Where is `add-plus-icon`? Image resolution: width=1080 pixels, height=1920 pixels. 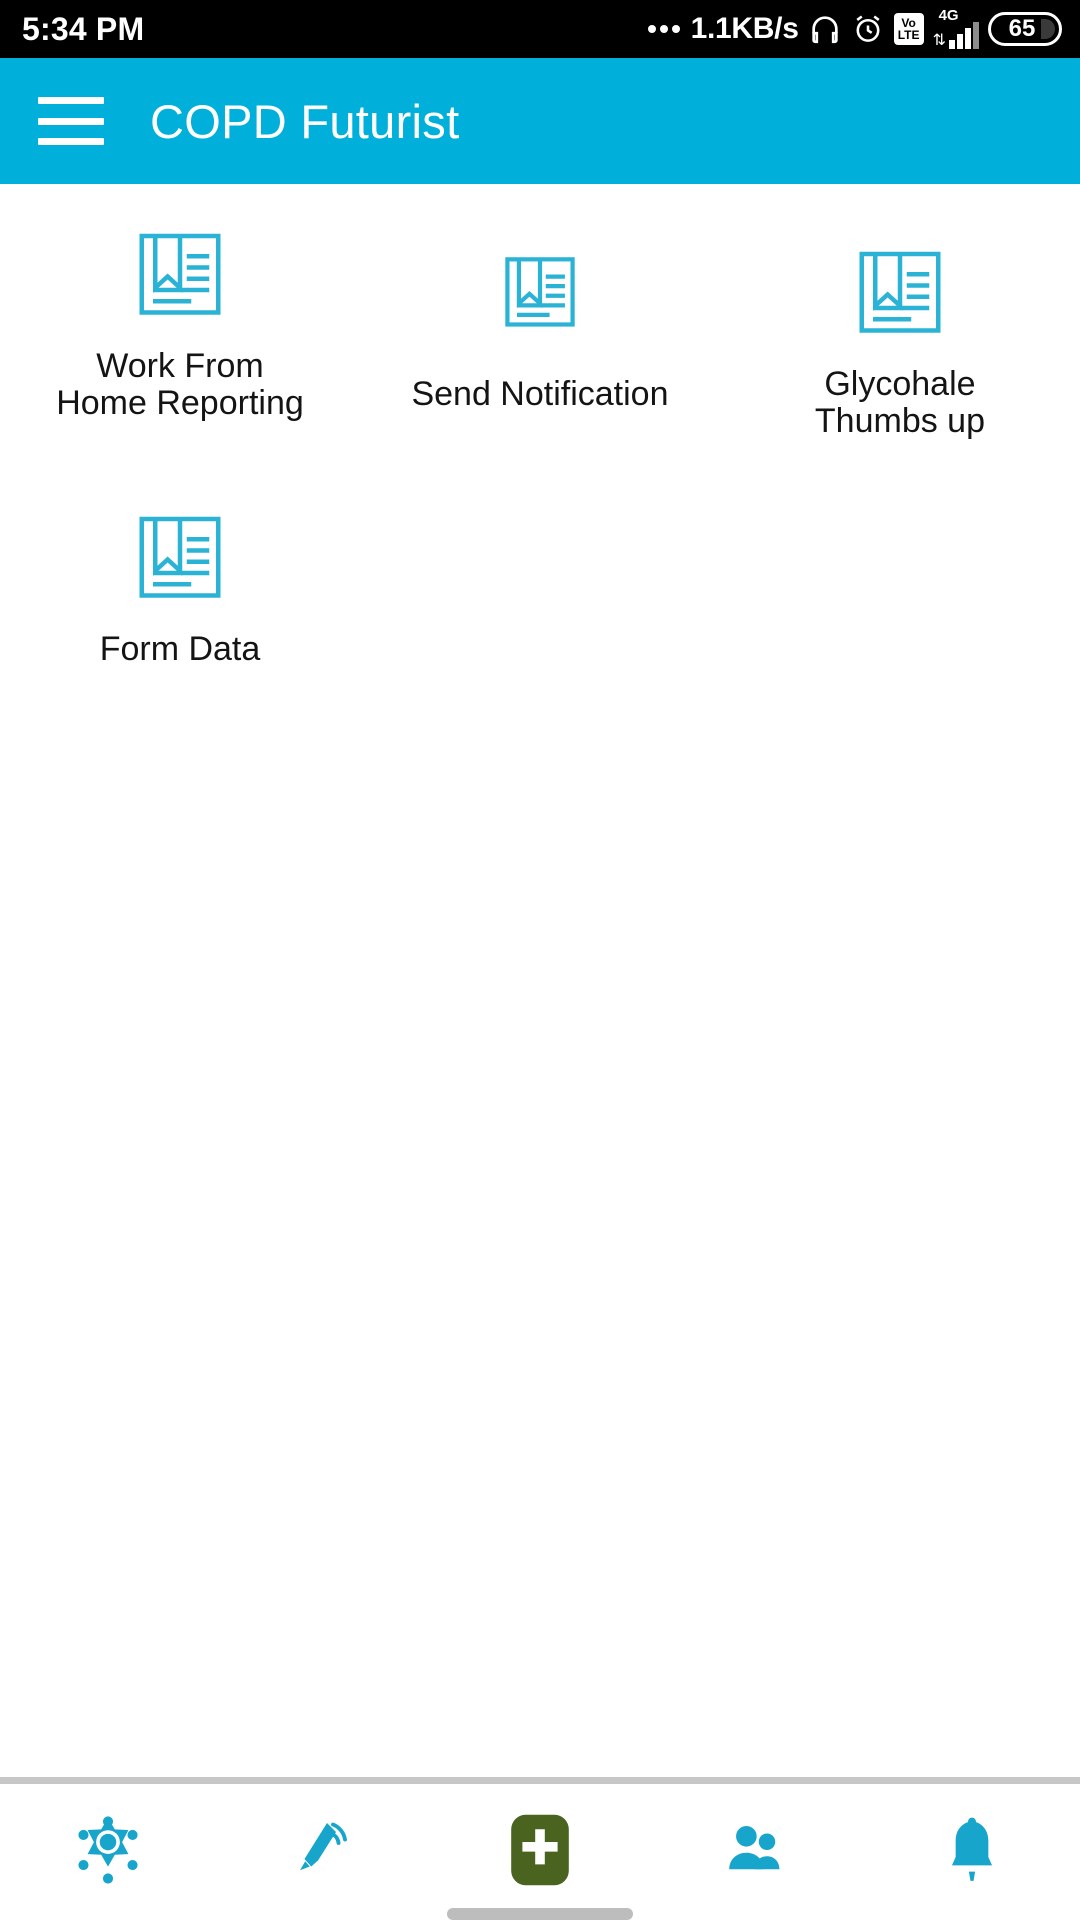 add-plus-icon is located at coordinates (540, 1852).